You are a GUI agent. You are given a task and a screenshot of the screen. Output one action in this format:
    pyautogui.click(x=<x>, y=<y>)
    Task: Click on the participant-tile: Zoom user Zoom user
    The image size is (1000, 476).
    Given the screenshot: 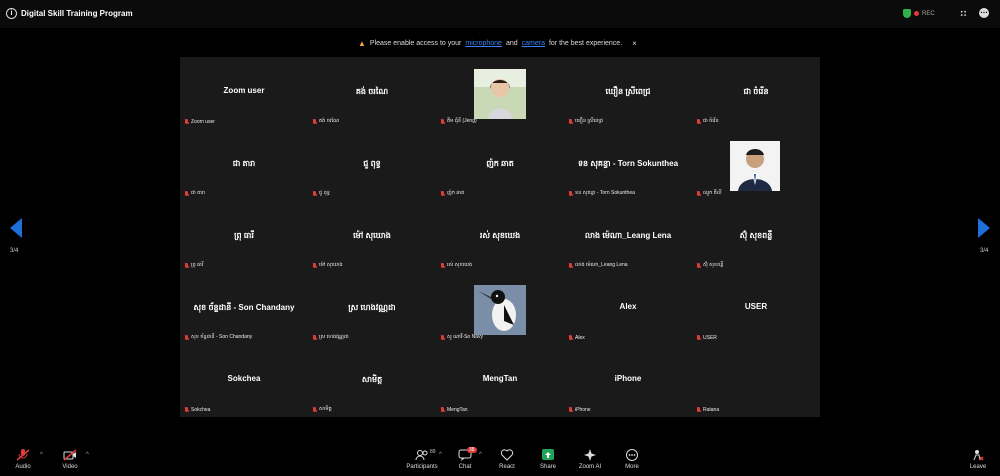 What is the action you would take?
    pyautogui.click(x=244, y=93)
    